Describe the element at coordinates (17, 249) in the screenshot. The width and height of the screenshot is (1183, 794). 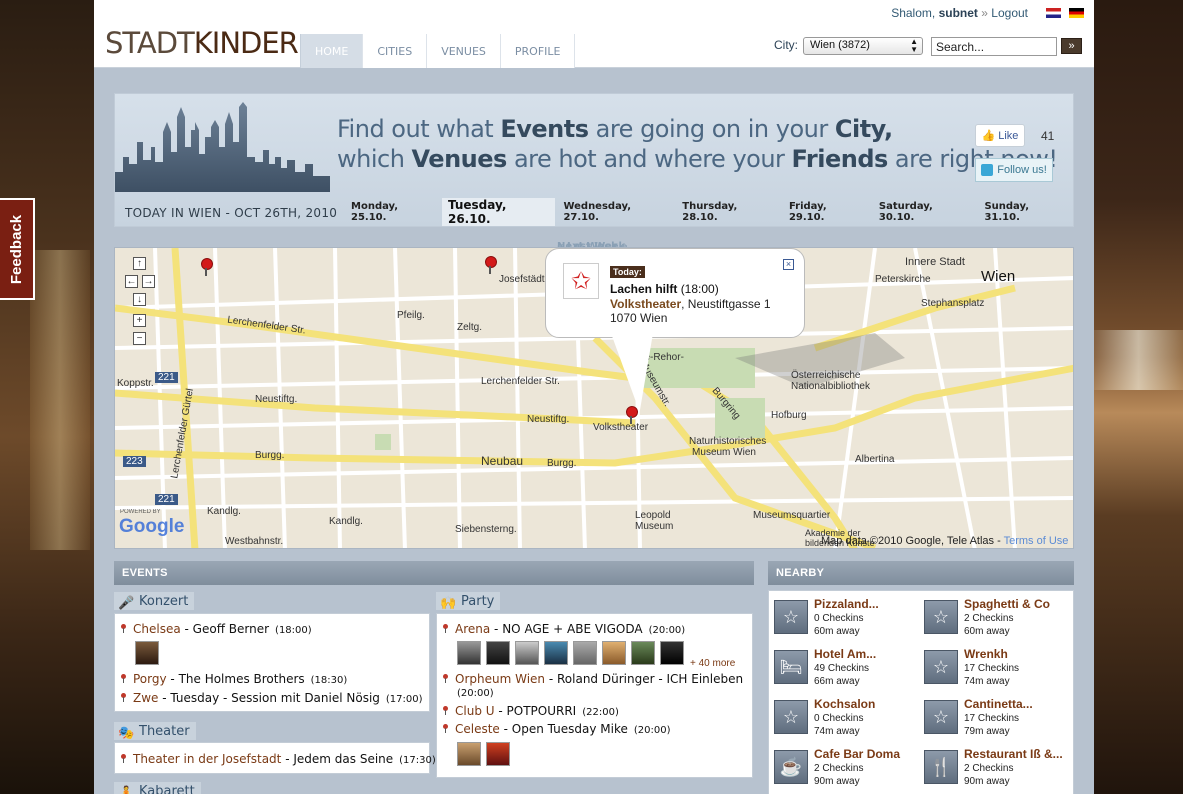
I see `feedback-tab: Feedback` at that location.